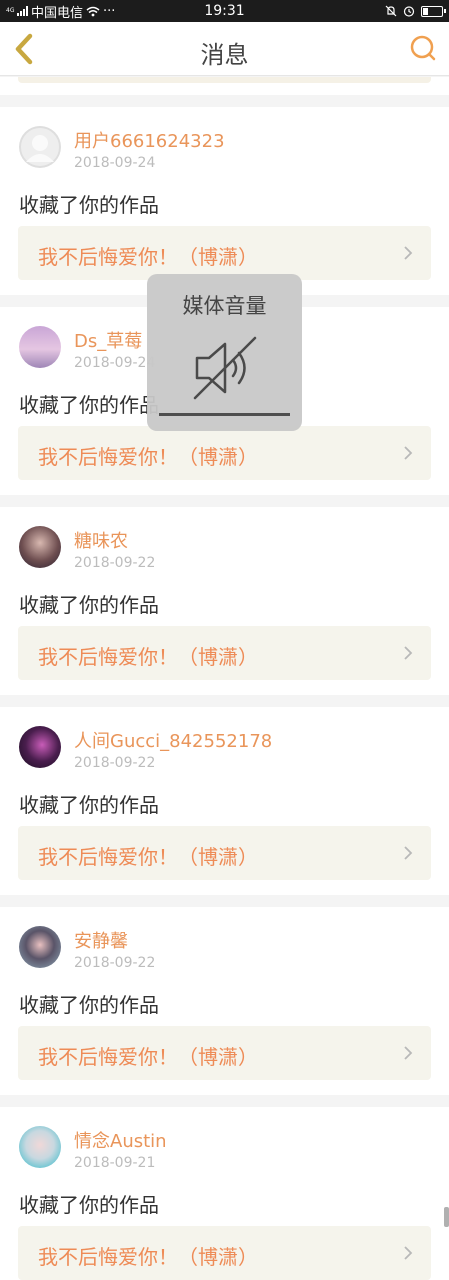 The width and height of the screenshot is (449, 1280). Describe the element at coordinates (224, 86) in the screenshot. I see `previous-card-bottom` at that location.